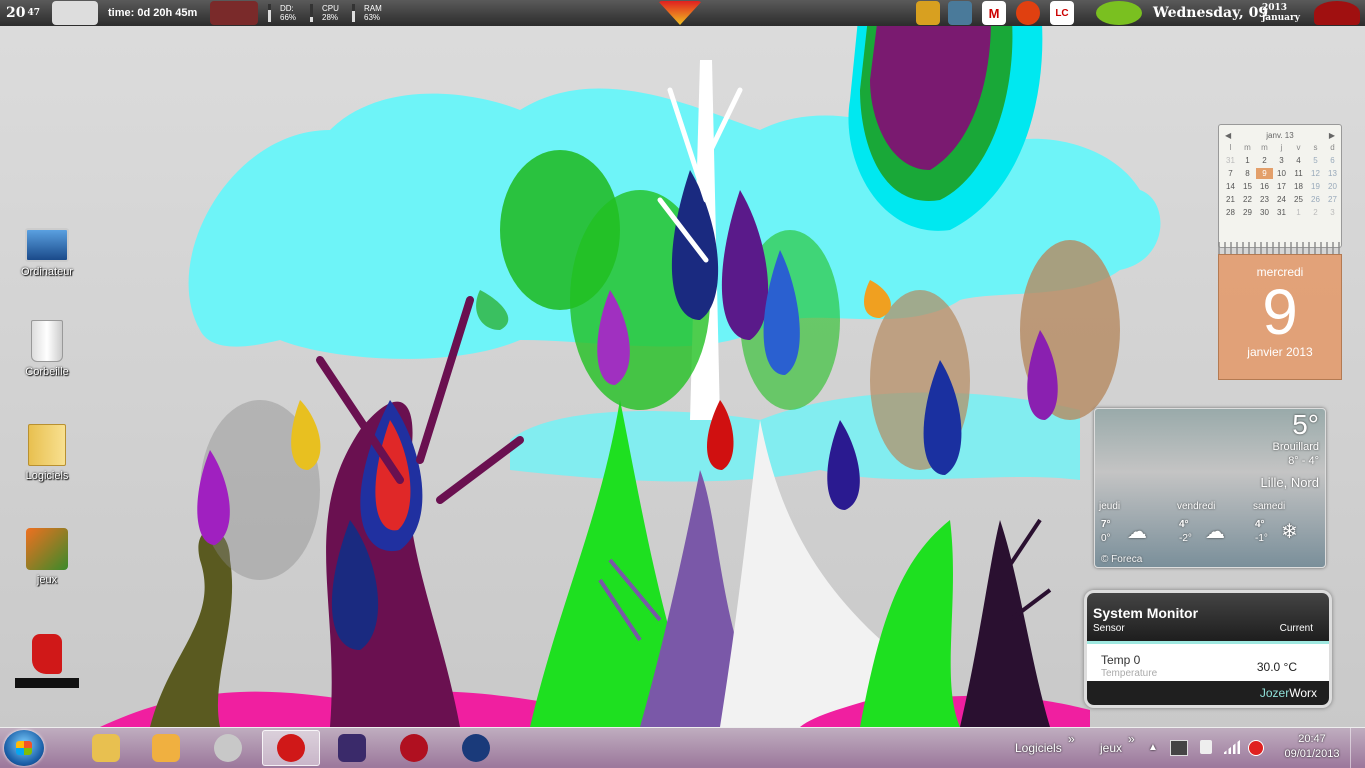 The image size is (1365, 768). What do you see at coordinates (1289, 482) in the screenshot?
I see `weather-location: Lille, Nord` at bounding box center [1289, 482].